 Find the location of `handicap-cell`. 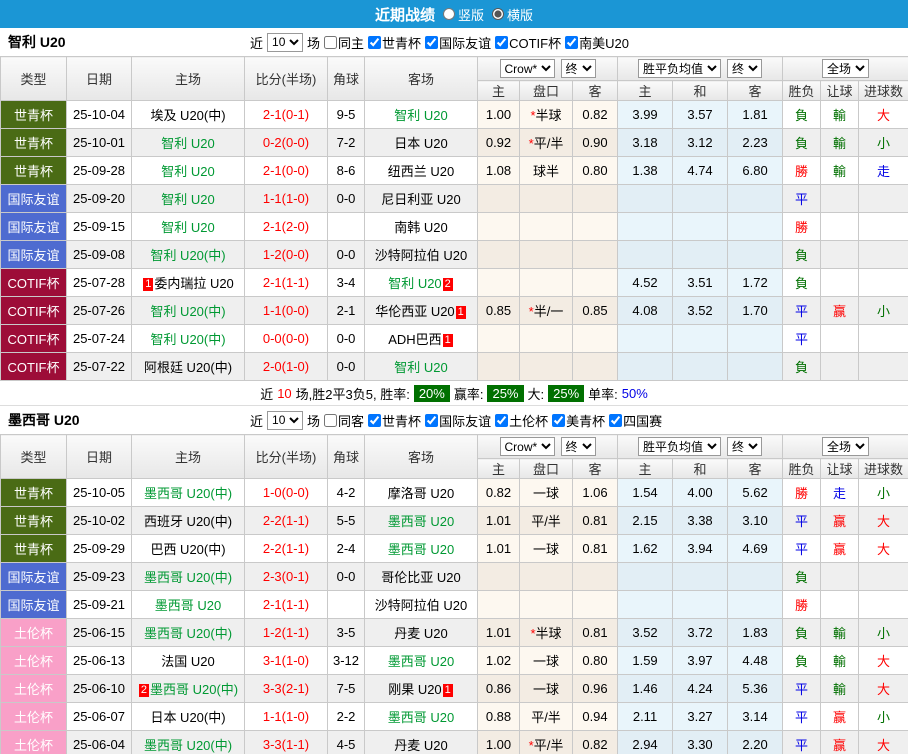

handicap-cell is located at coordinates (546, 366).